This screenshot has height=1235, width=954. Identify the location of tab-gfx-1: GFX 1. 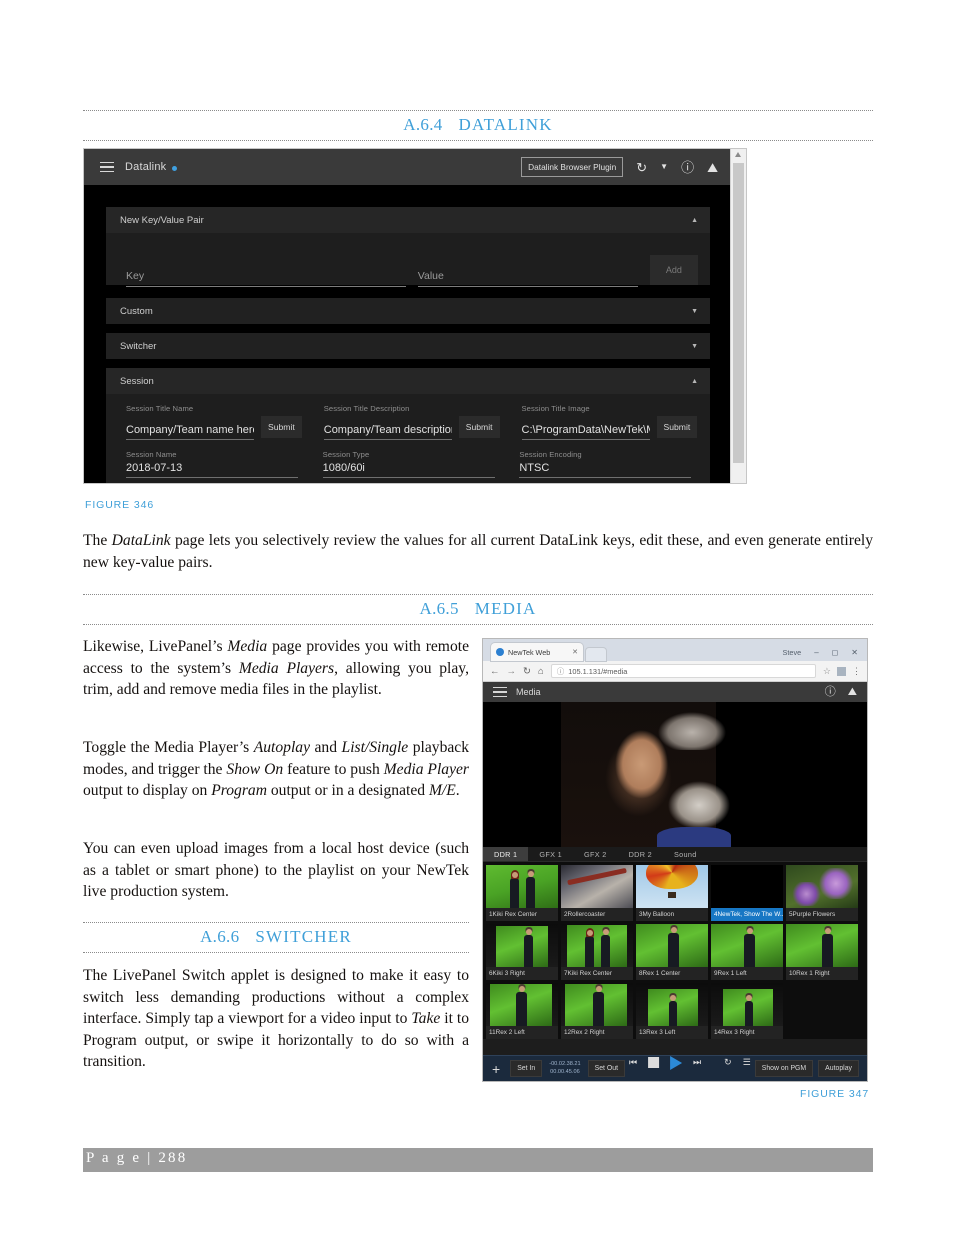
(550, 854).